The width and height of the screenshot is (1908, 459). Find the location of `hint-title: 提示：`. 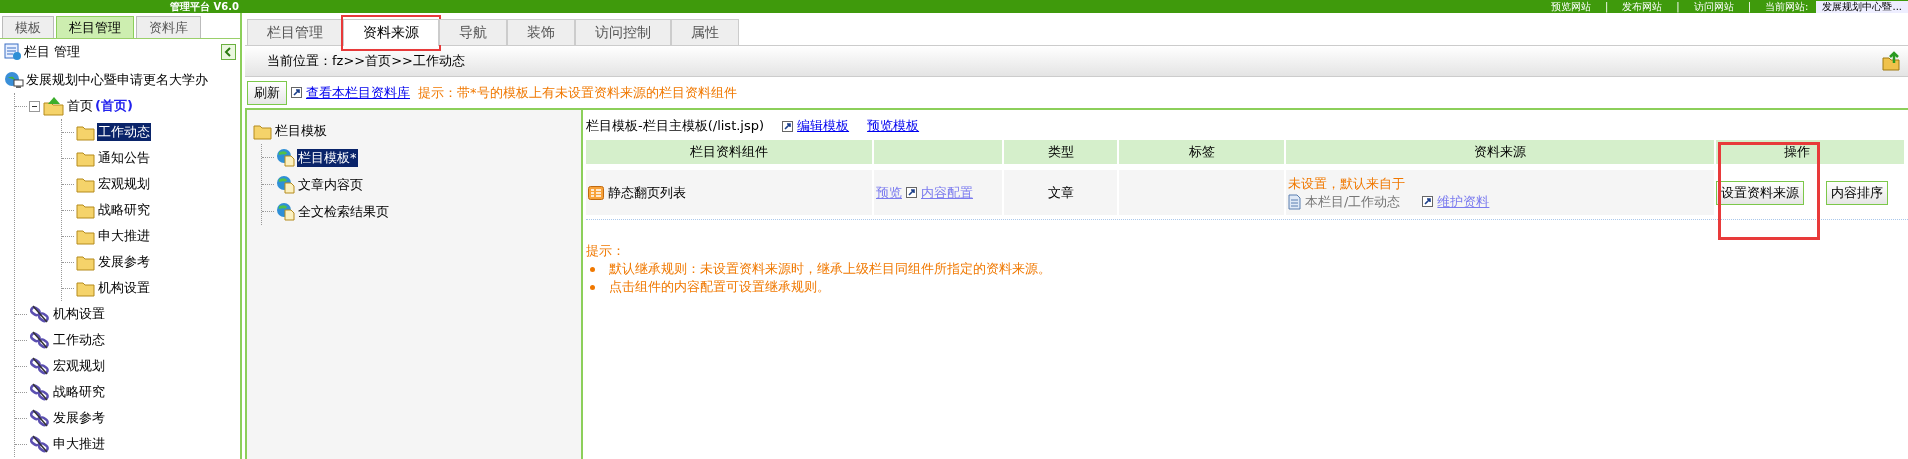

hint-title: 提示： is located at coordinates (606, 251).